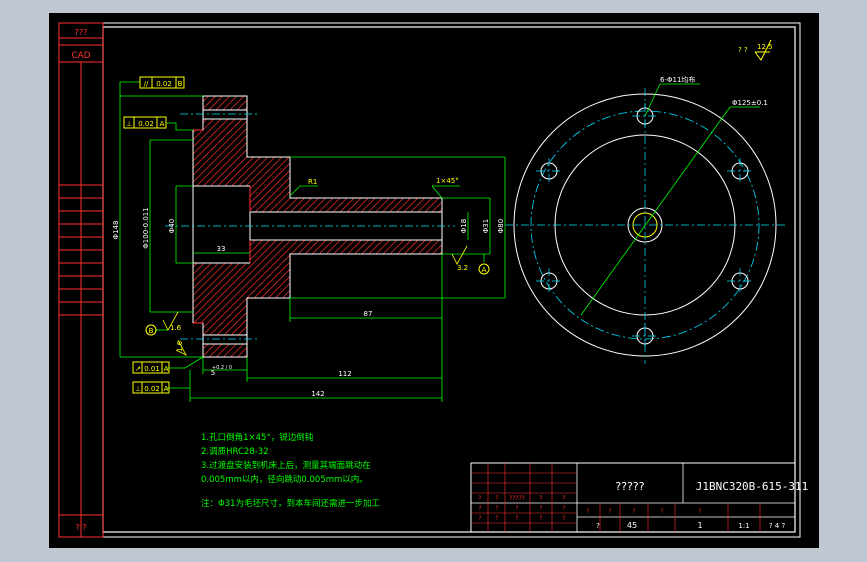  Describe the element at coordinates (501, 226) in the screenshot. I see `dim-d80: Φ80` at that location.